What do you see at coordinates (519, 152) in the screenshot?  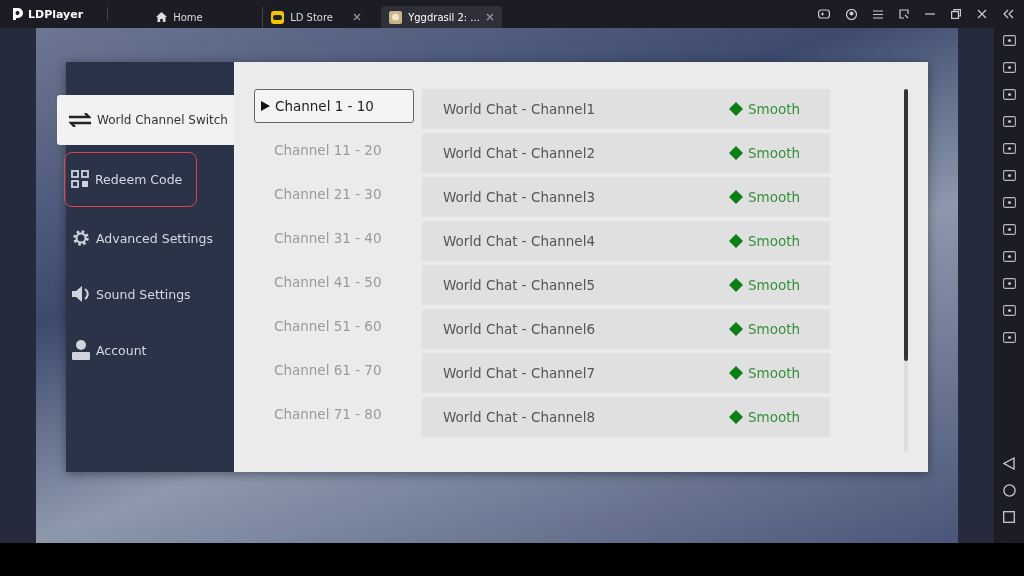 I see `channel-name: World Chat - Channel2` at bounding box center [519, 152].